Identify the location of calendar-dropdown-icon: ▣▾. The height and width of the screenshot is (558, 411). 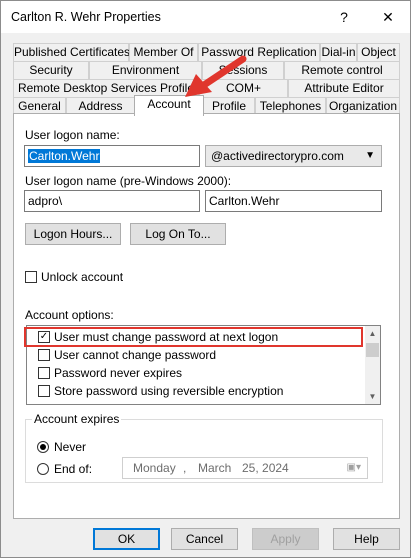
(354, 468).